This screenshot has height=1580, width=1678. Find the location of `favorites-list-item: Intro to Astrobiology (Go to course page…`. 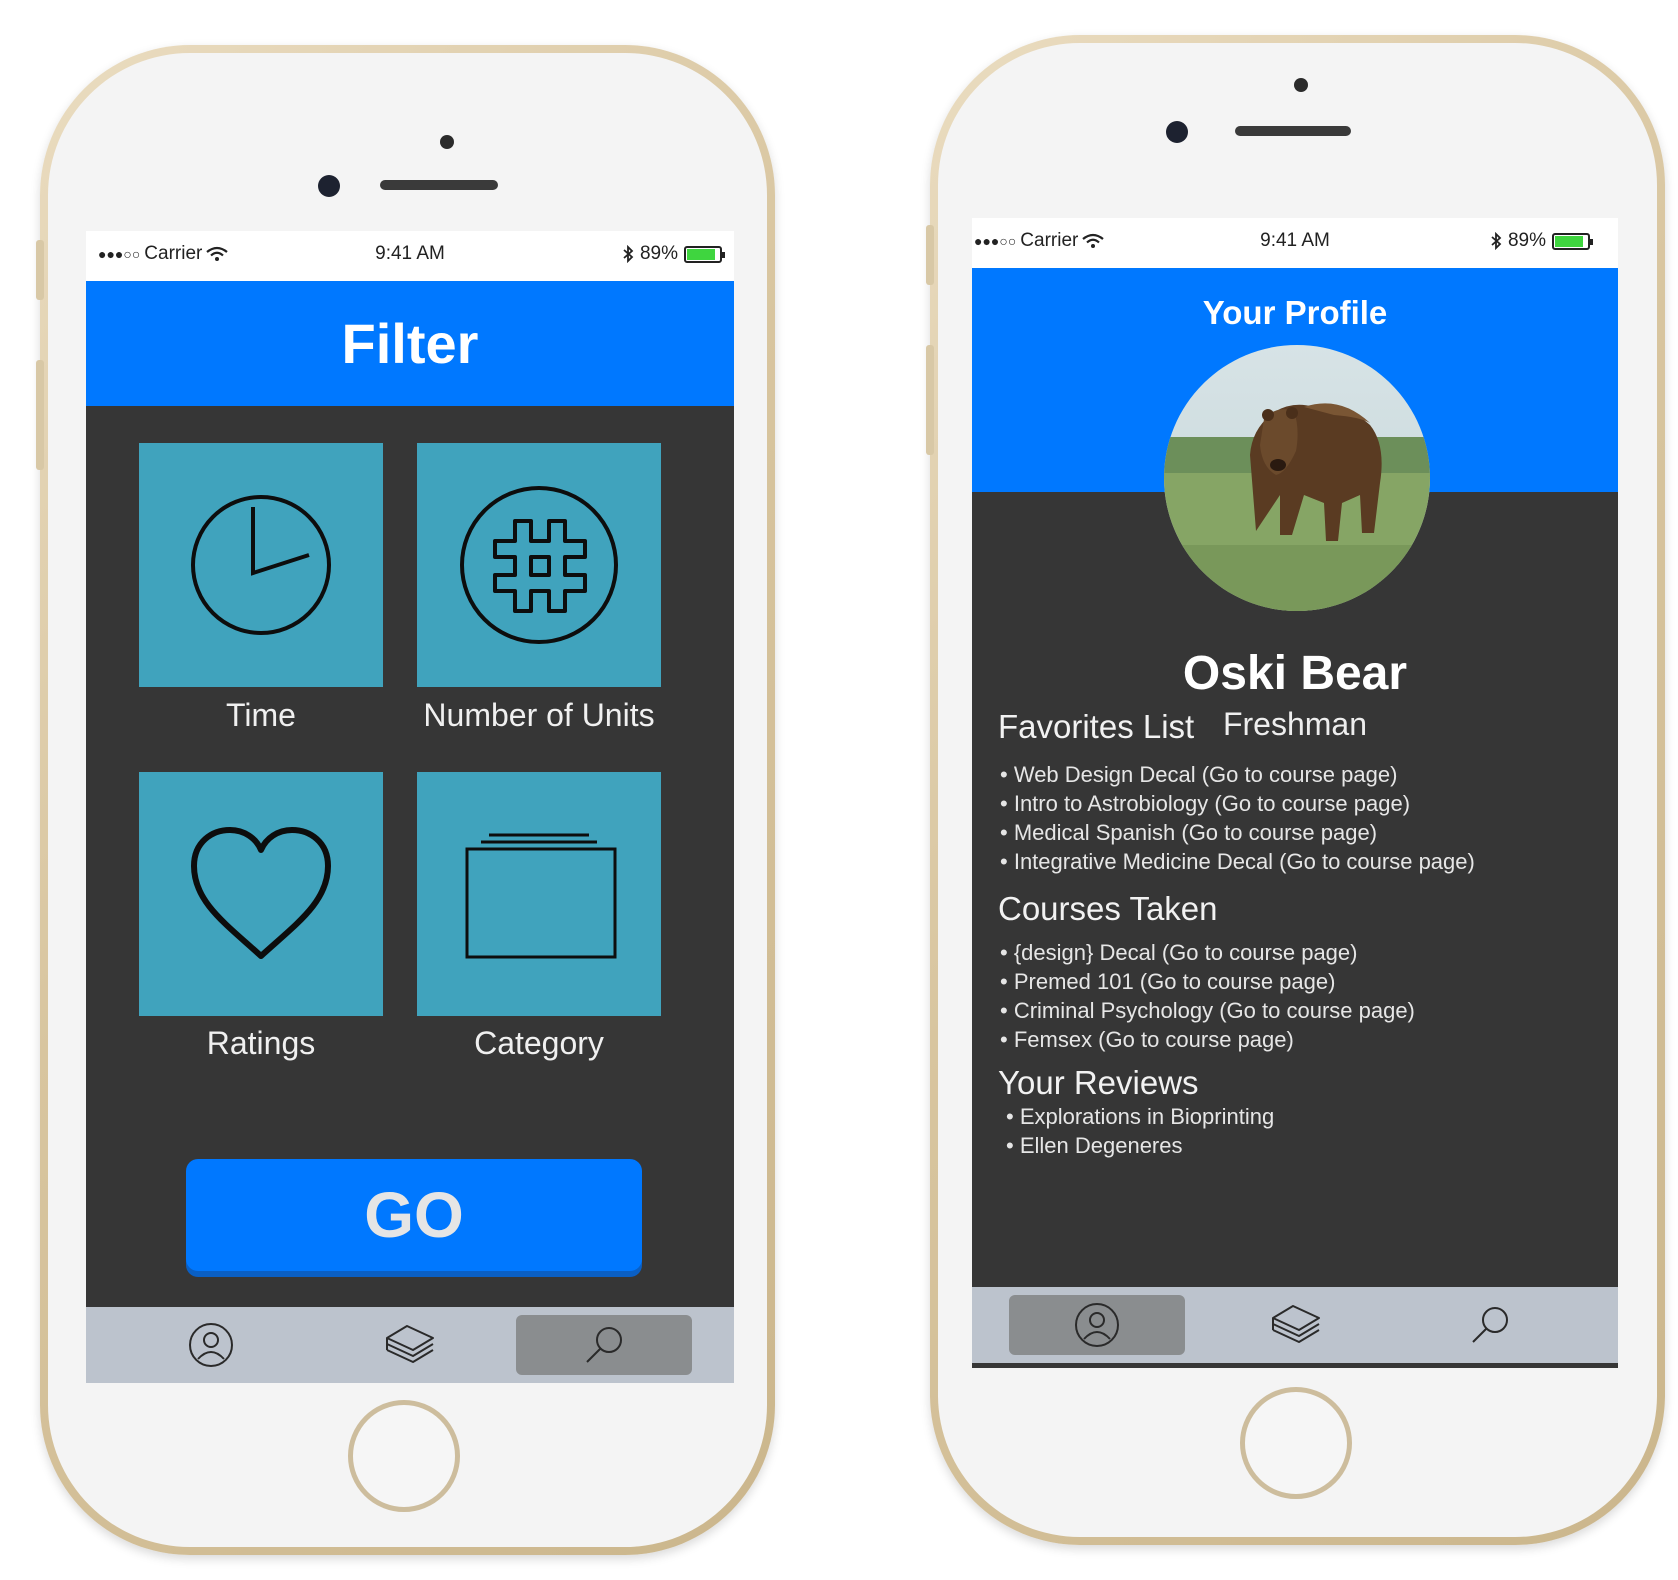

favorites-list-item: Intro to Astrobiology (Go to course page… is located at coordinates (1237, 803).